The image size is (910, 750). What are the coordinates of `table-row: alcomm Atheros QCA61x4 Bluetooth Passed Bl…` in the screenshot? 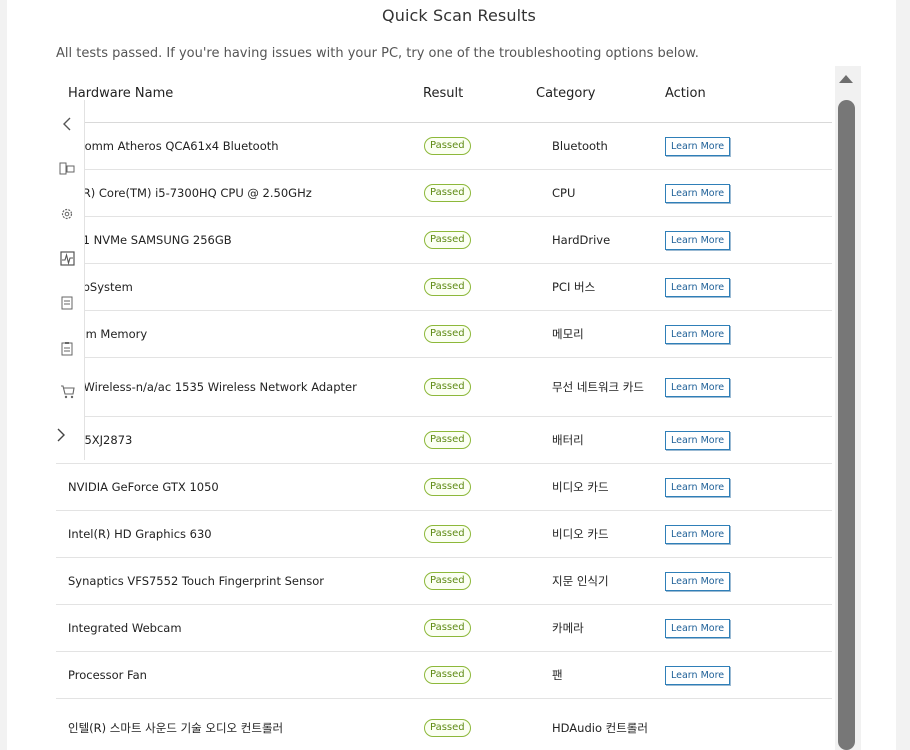 It's located at (444, 146).